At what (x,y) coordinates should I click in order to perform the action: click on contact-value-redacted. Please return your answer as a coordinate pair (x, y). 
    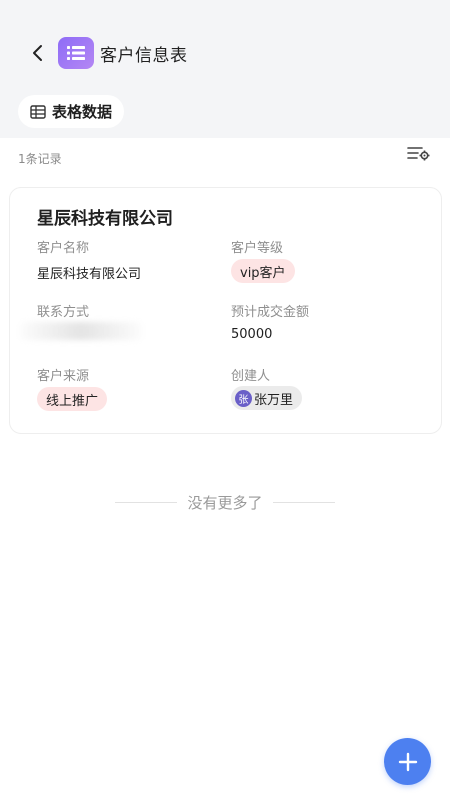
    Looking at the image, I should click on (81, 331).